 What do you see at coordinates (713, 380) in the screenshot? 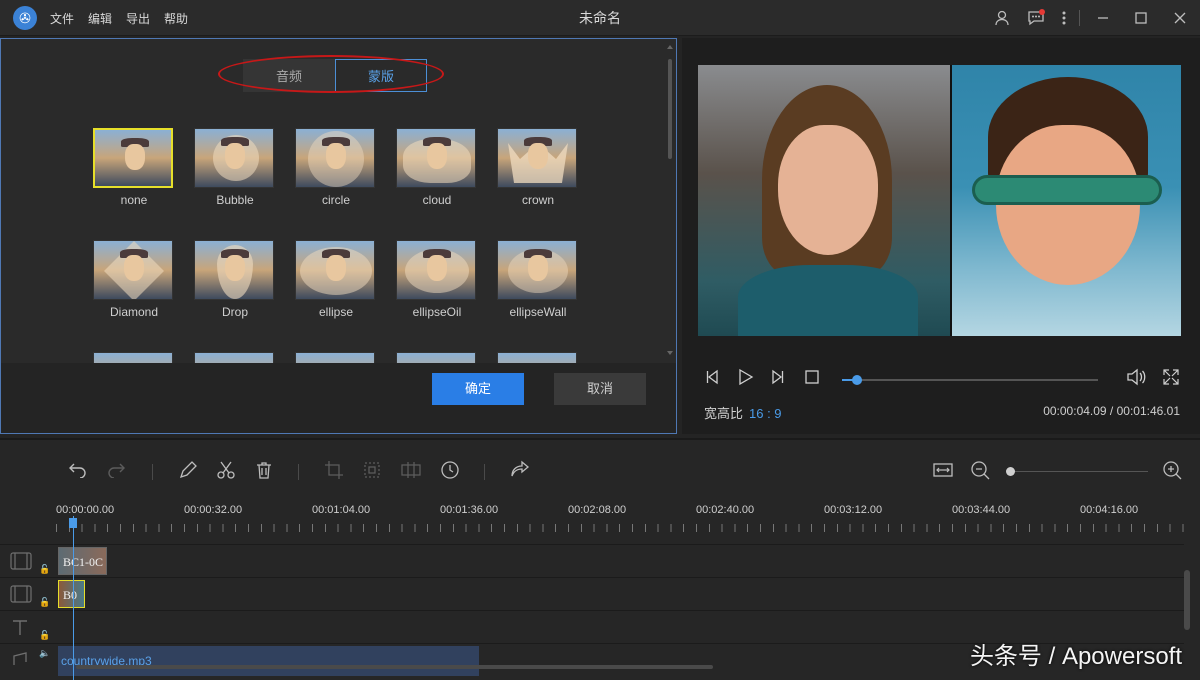
I see `previous-frame-icon` at bounding box center [713, 380].